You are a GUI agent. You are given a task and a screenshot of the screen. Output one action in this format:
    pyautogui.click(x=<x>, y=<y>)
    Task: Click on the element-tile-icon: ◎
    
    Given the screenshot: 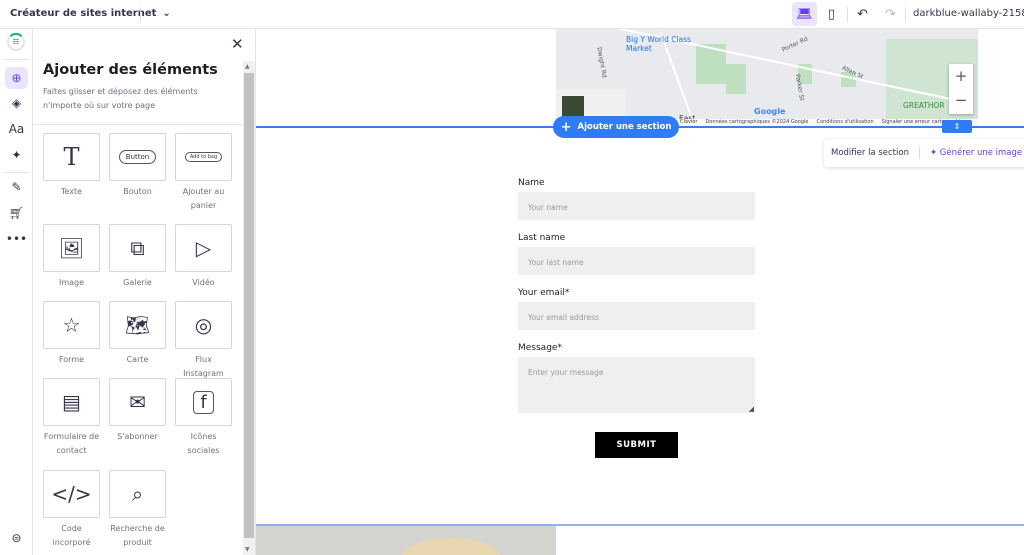 What is the action you would take?
    pyautogui.click(x=203, y=325)
    